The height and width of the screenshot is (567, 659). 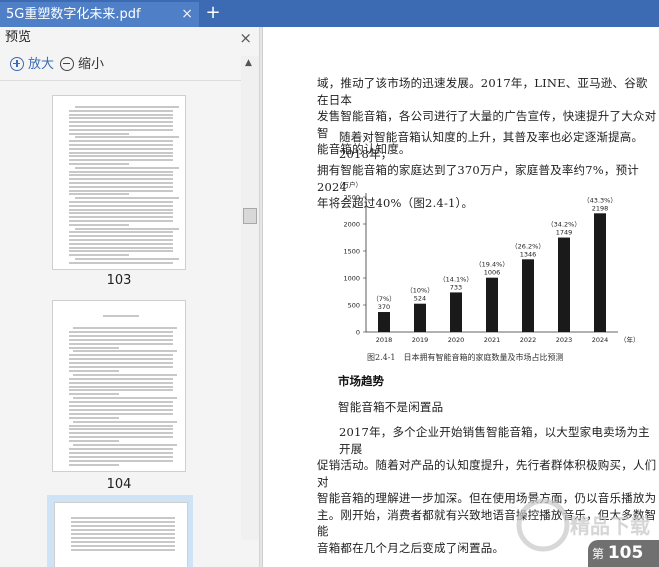 I want to click on zoom-in-icon, so click(x=17, y=63).